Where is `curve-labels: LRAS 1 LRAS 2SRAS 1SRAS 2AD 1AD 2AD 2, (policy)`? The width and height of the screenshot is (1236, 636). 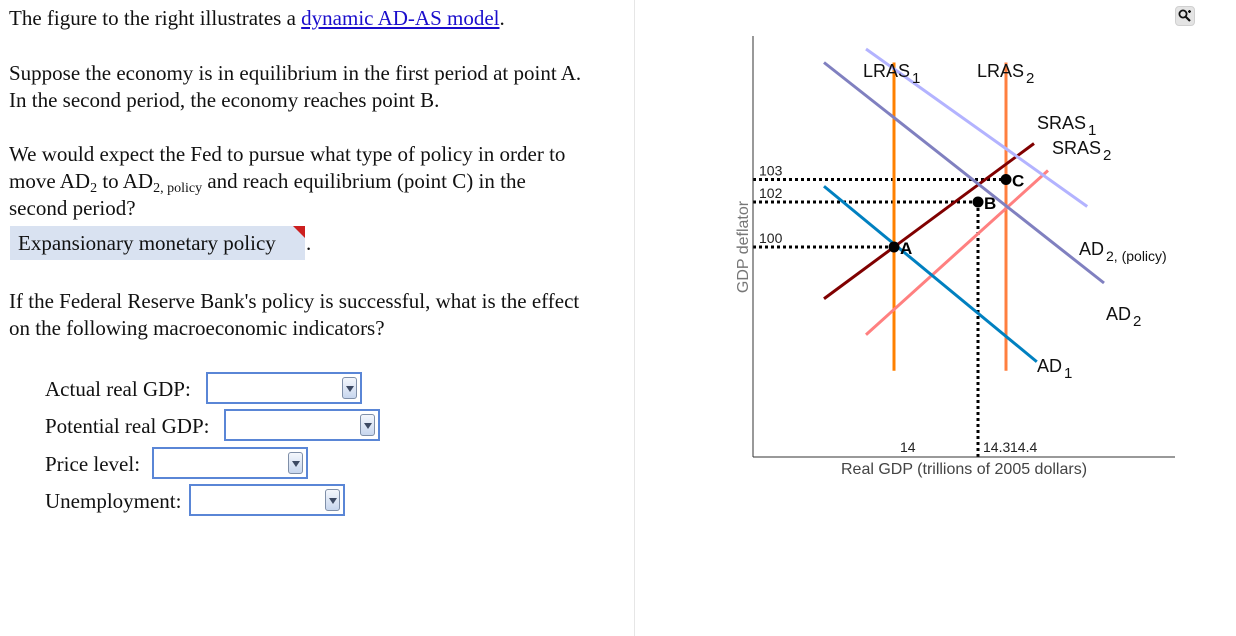 curve-labels: LRAS 1 LRAS 2SRAS 1SRAS 2AD 1AD 2AD 2, (policy) is located at coordinates (1015, 221).